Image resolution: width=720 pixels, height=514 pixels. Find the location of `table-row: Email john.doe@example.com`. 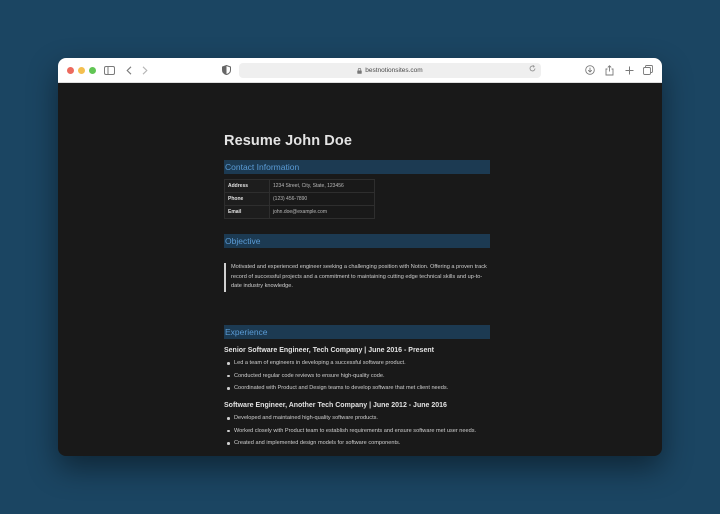

table-row: Email john.doe@example.com is located at coordinates (299, 212).